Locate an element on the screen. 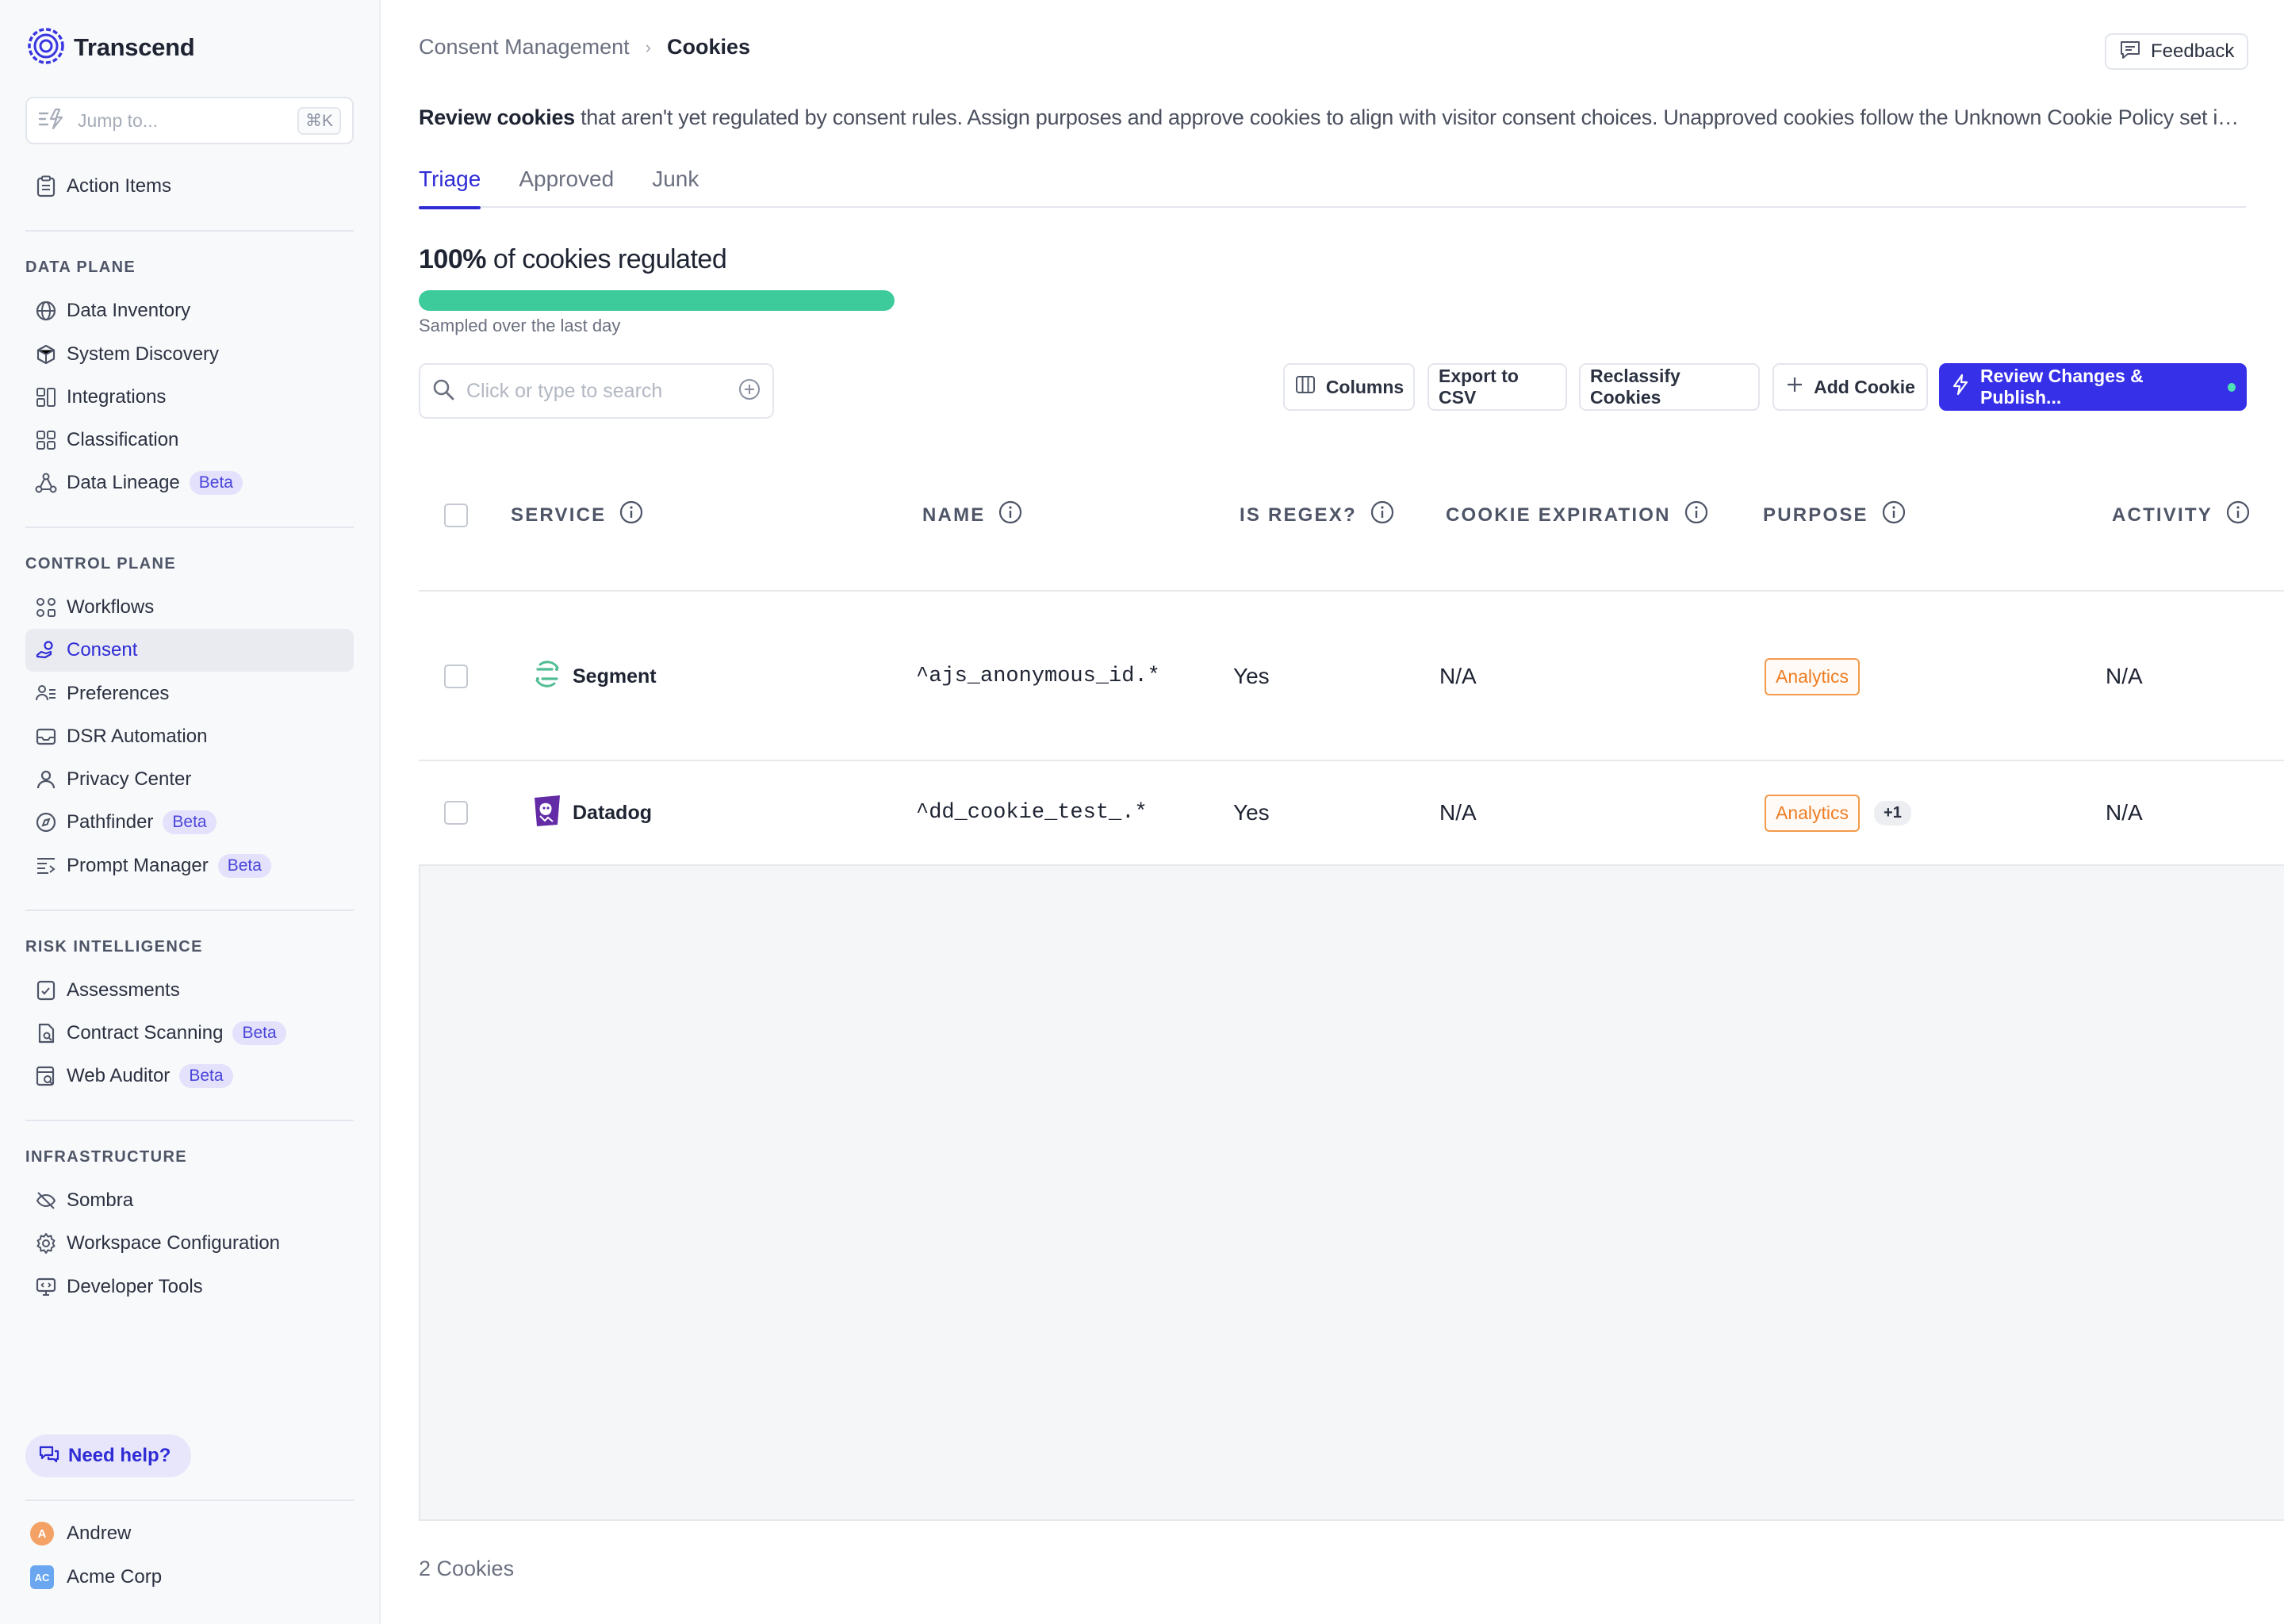  sidebar-item-data-inventory: Data Inventory is located at coordinates (189, 310).